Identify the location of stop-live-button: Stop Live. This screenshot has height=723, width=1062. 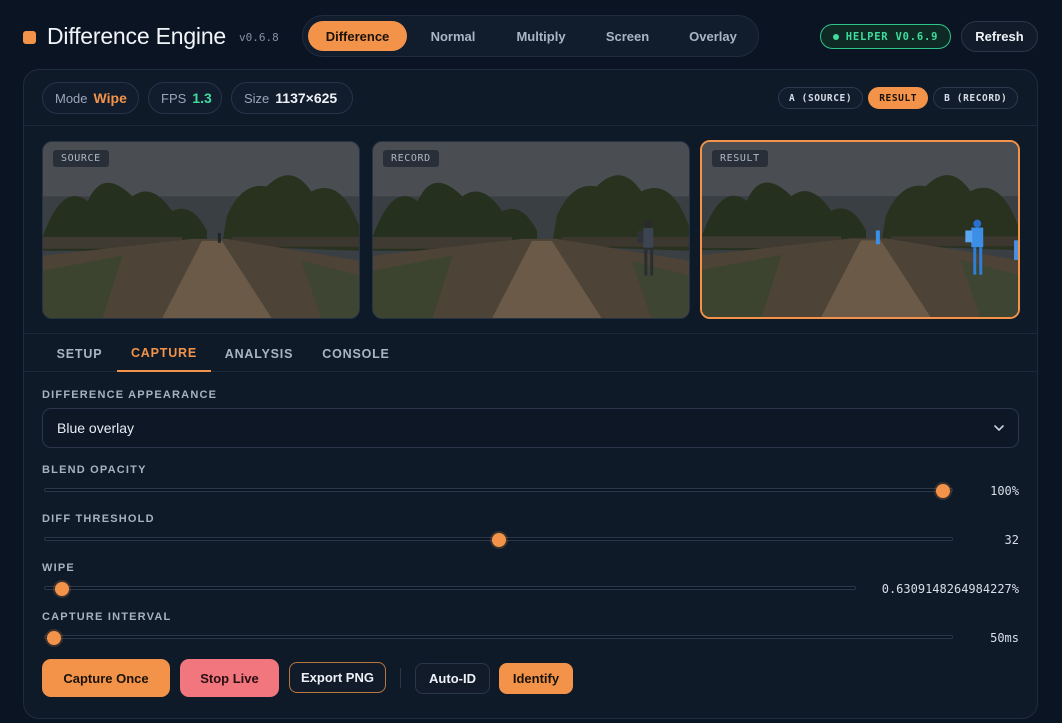
(229, 678).